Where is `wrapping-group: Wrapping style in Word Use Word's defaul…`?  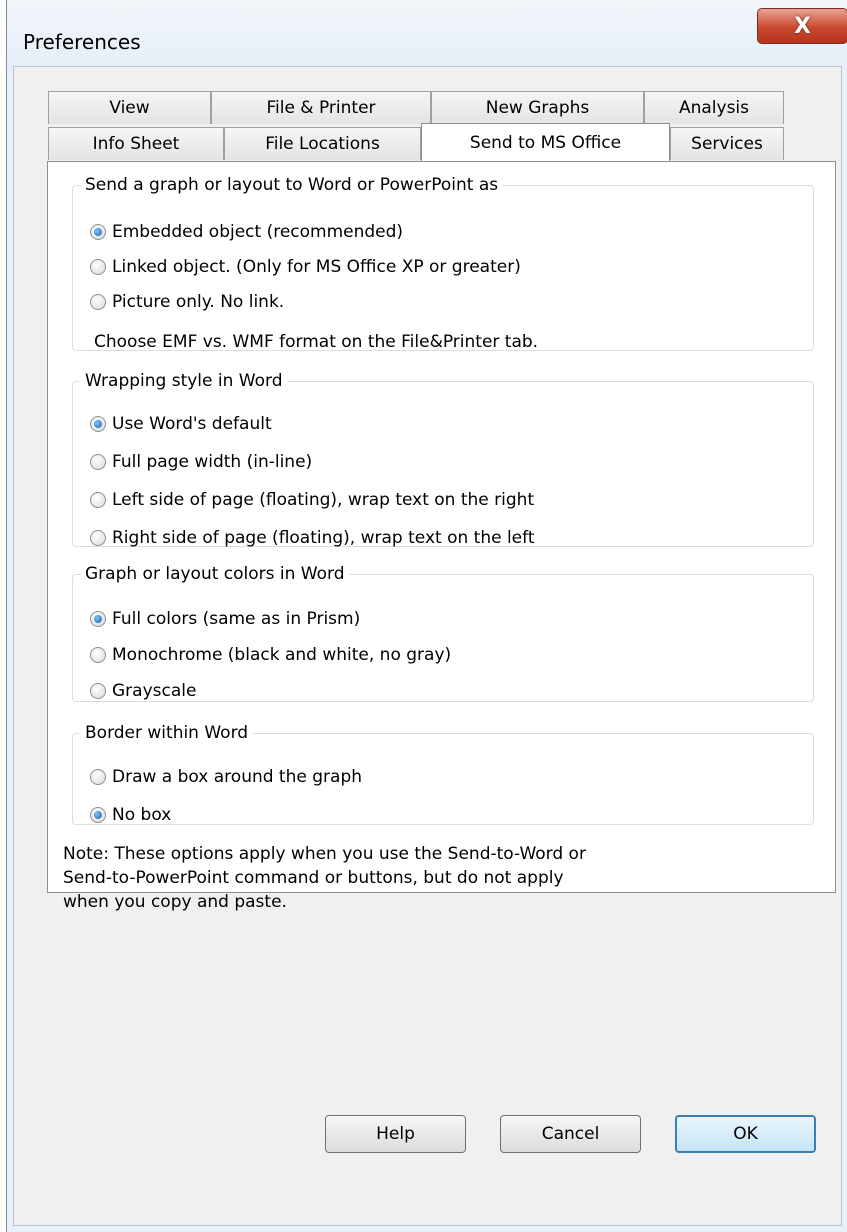
wrapping-group: Wrapping style in Word Use Word's defaul… is located at coordinates (443, 459).